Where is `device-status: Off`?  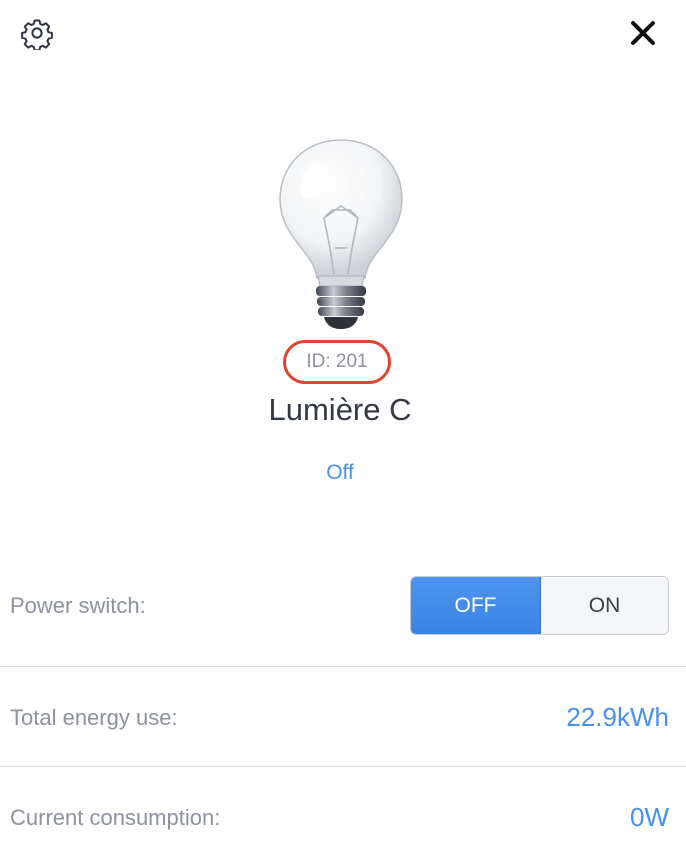 device-status: Off is located at coordinates (340, 472).